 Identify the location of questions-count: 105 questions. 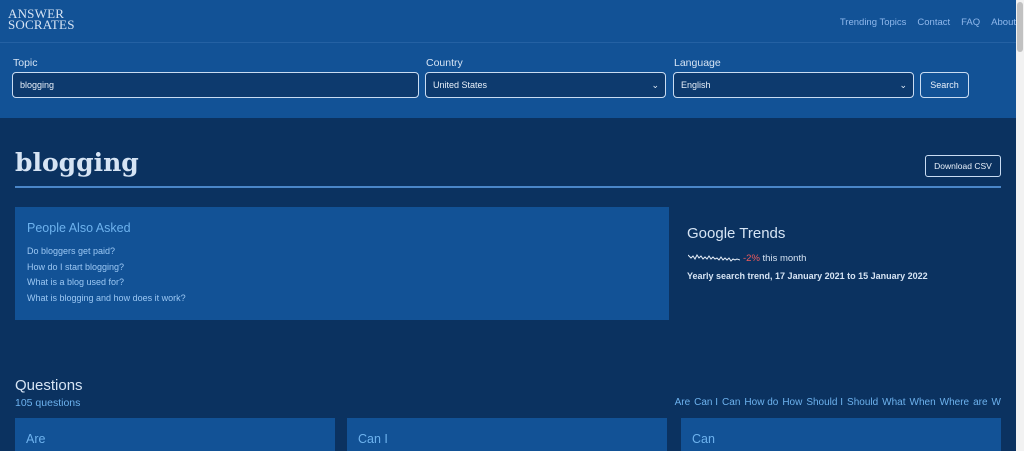
(48, 403).